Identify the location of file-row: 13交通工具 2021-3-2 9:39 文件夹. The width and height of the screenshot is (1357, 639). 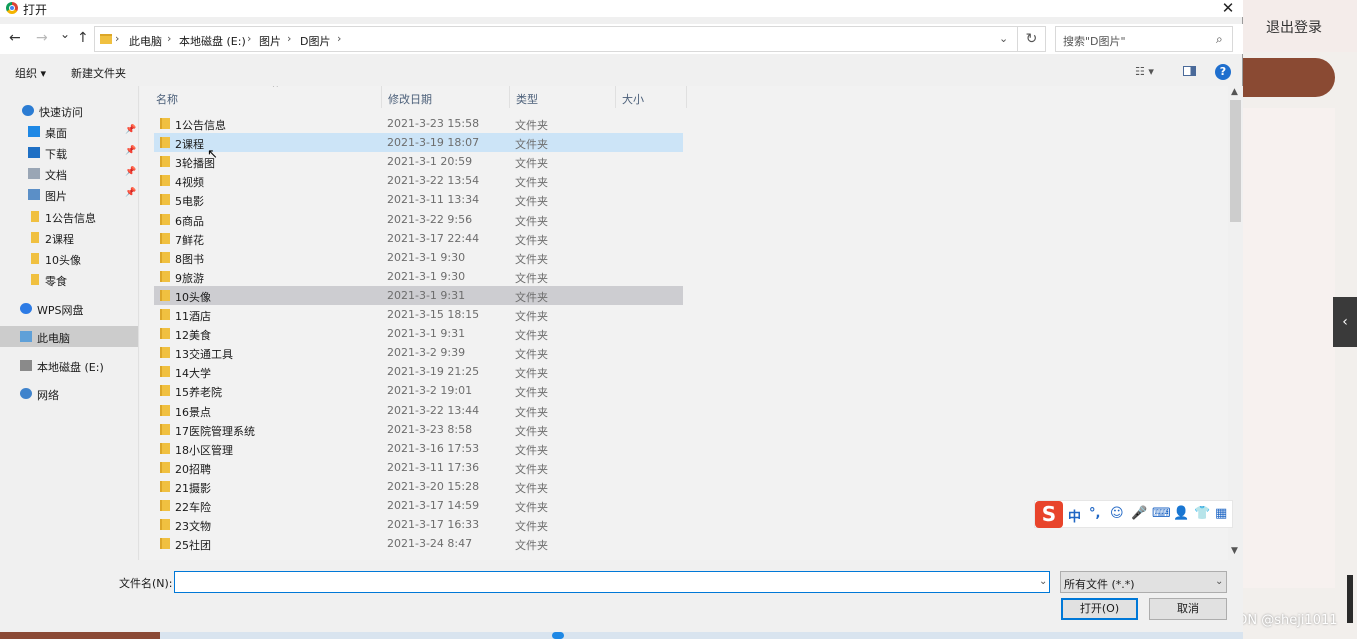
(418, 352).